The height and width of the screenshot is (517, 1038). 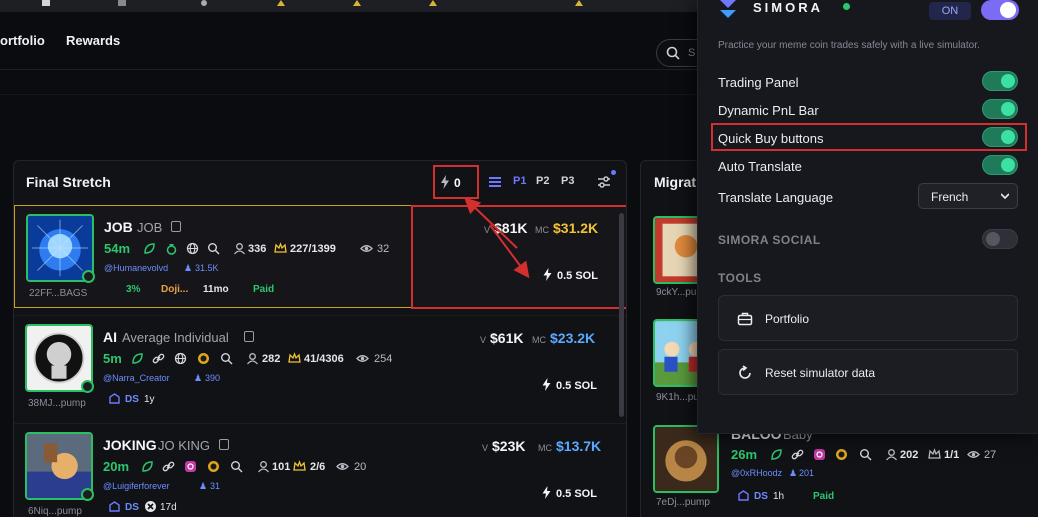 What do you see at coordinates (613, 172) in the screenshot?
I see `filter-active-dot` at bounding box center [613, 172].